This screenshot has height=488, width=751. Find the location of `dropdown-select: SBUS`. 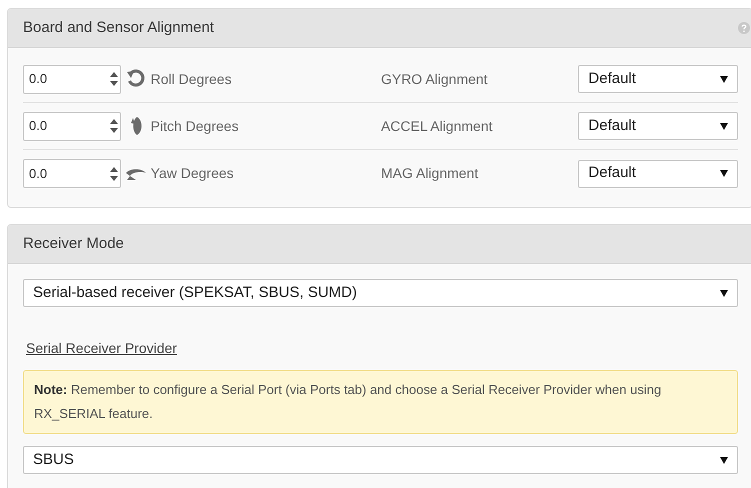

dropdown-select: SBUS is located at coordinates (380, 460).